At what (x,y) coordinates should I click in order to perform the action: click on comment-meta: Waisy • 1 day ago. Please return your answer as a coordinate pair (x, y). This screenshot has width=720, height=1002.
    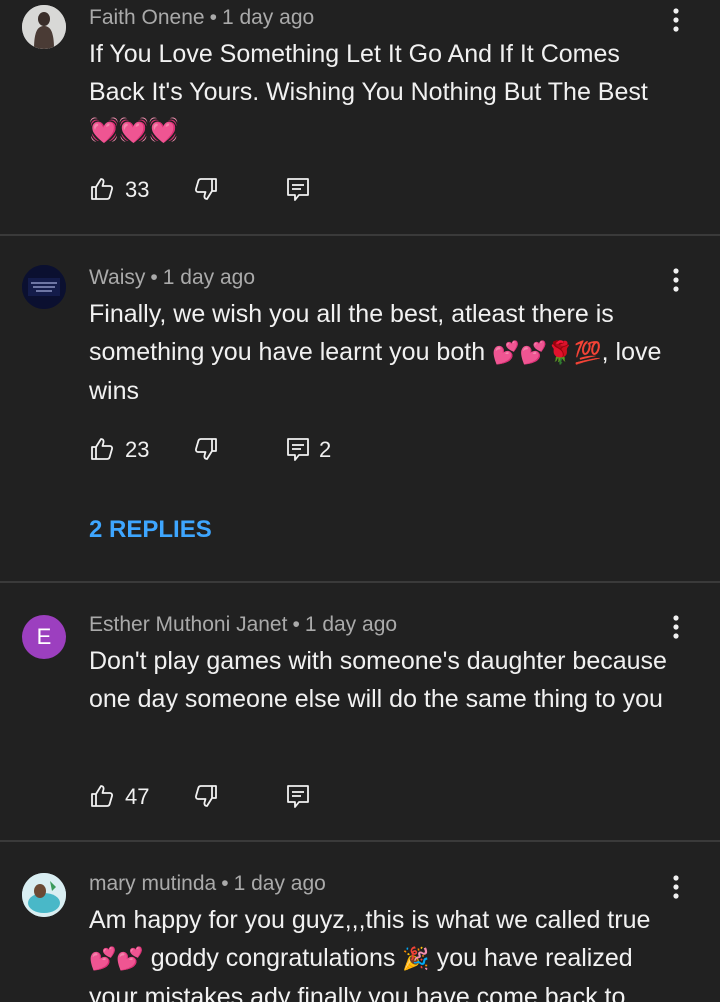
    Looking at the image, I should click on (172, 277).